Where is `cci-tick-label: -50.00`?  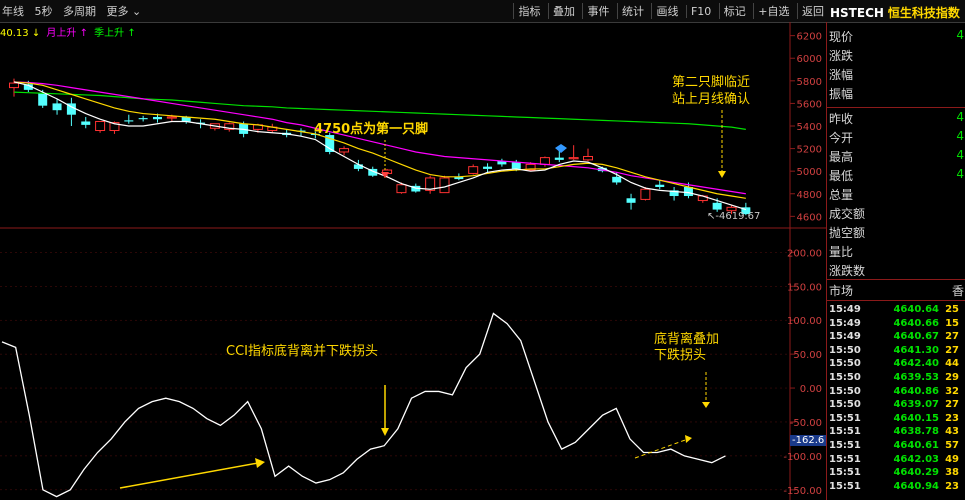 cci-tick-label: -50.00 is located at coordinates (806, 423).